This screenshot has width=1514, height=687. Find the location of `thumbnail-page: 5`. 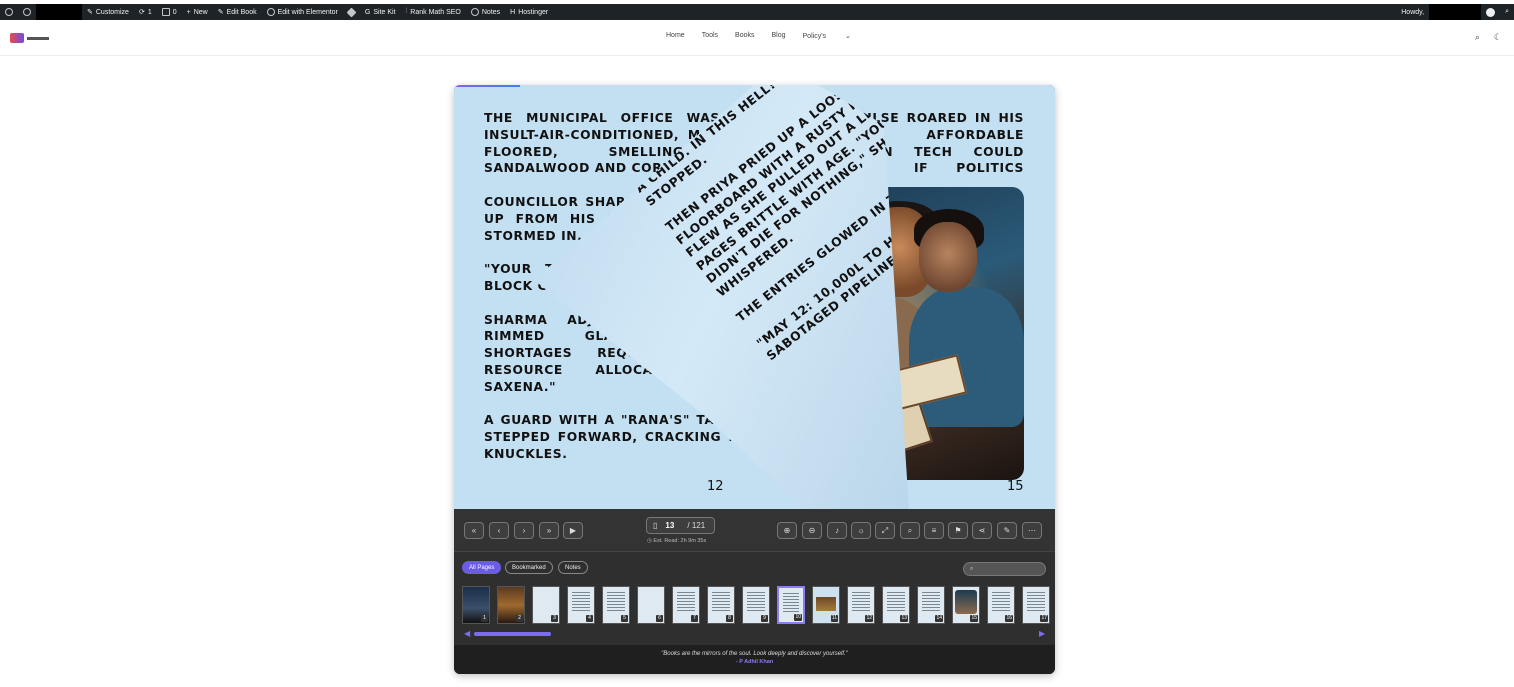

thumbnail-page: 5 is located at coordinates (616, 605).